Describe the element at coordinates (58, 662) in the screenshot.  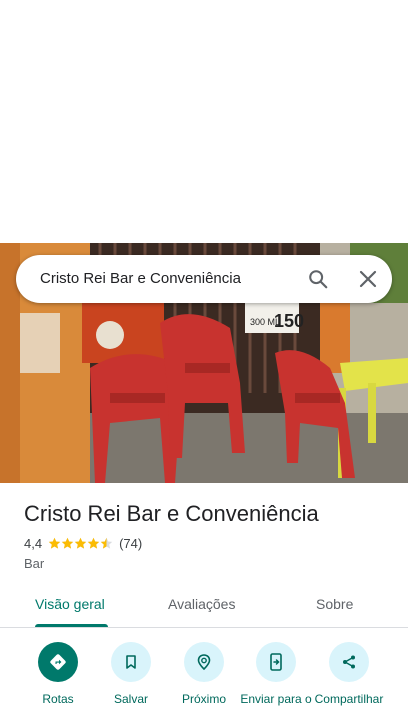
I see `directions-icon` at that location.